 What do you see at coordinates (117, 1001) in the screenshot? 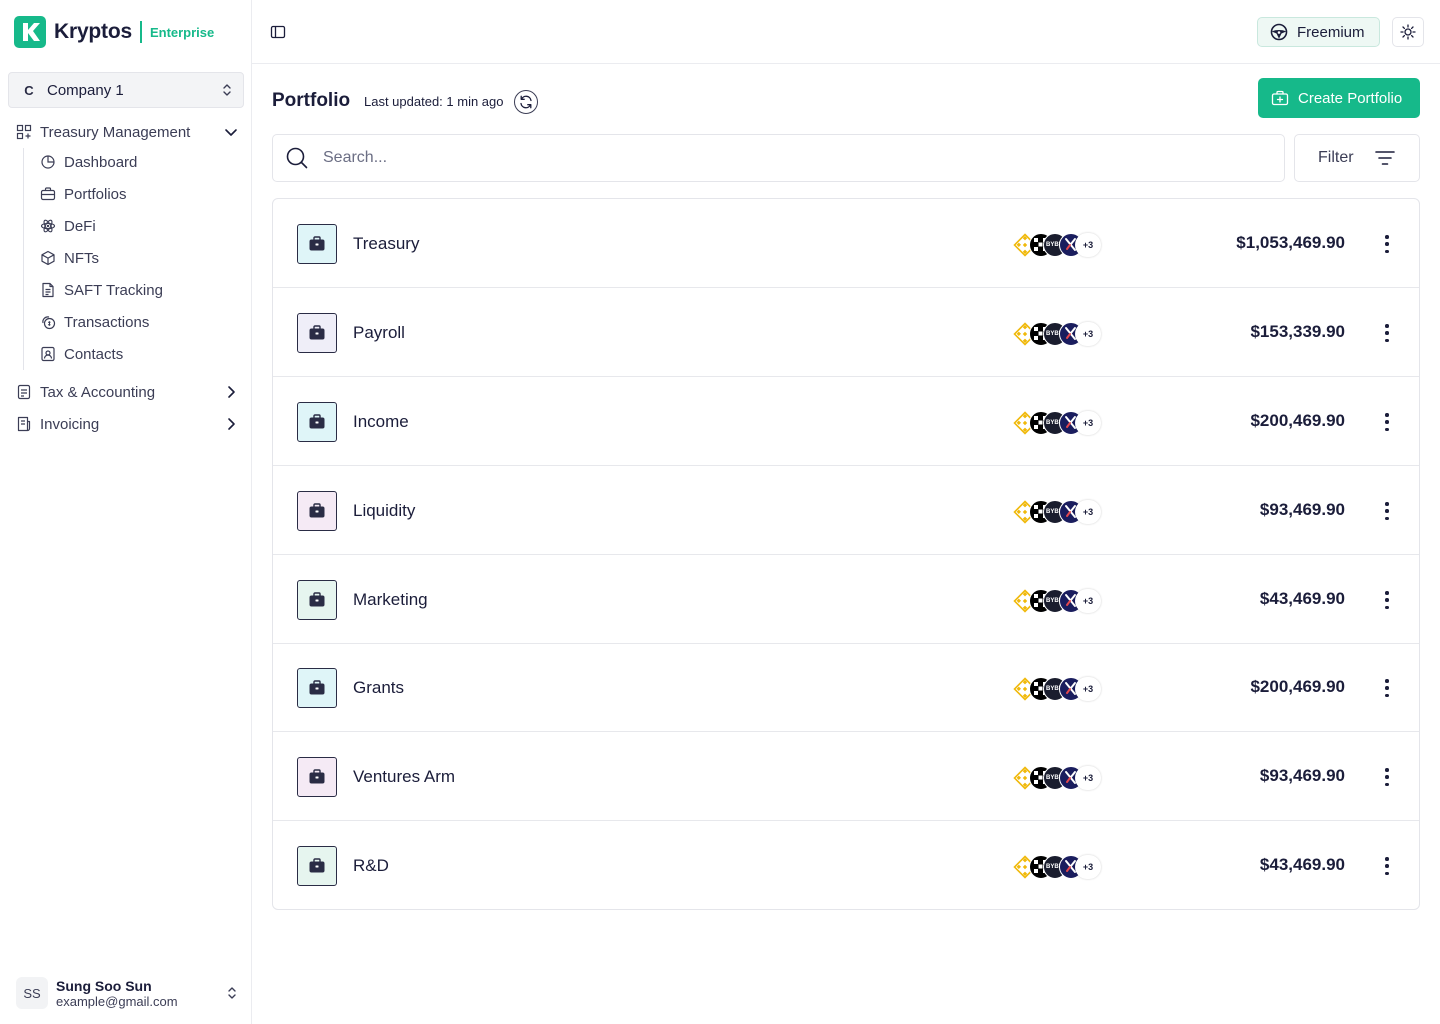
I see `user-email: example@gmail.com` at bounding box center [117, 1001].